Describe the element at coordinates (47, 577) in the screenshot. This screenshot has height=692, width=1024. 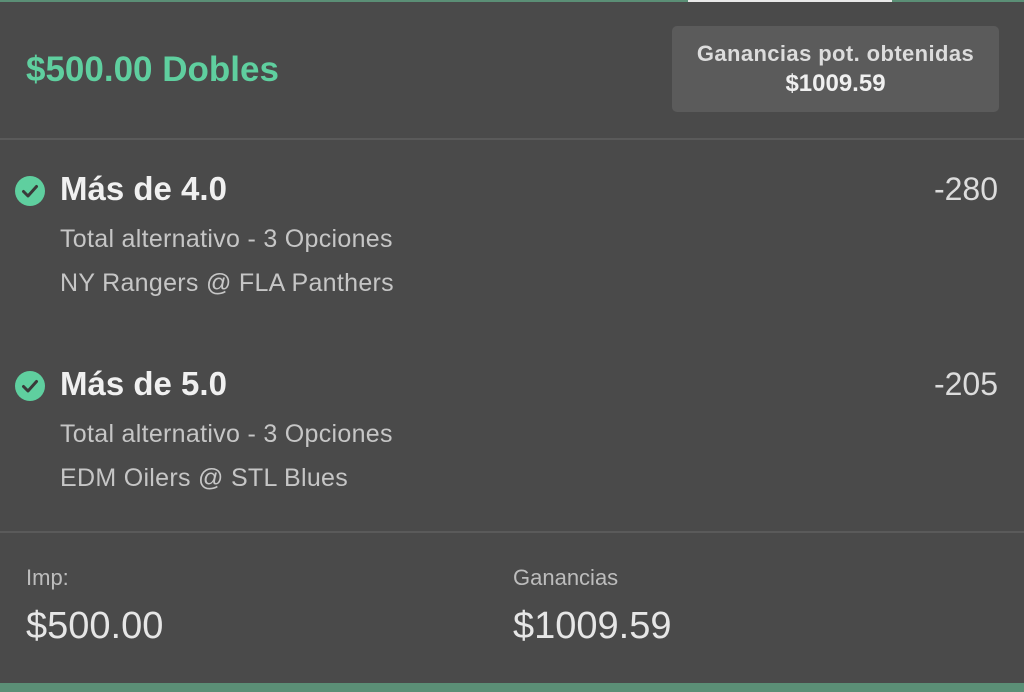
I see `stake-label: Imp:` at that location.